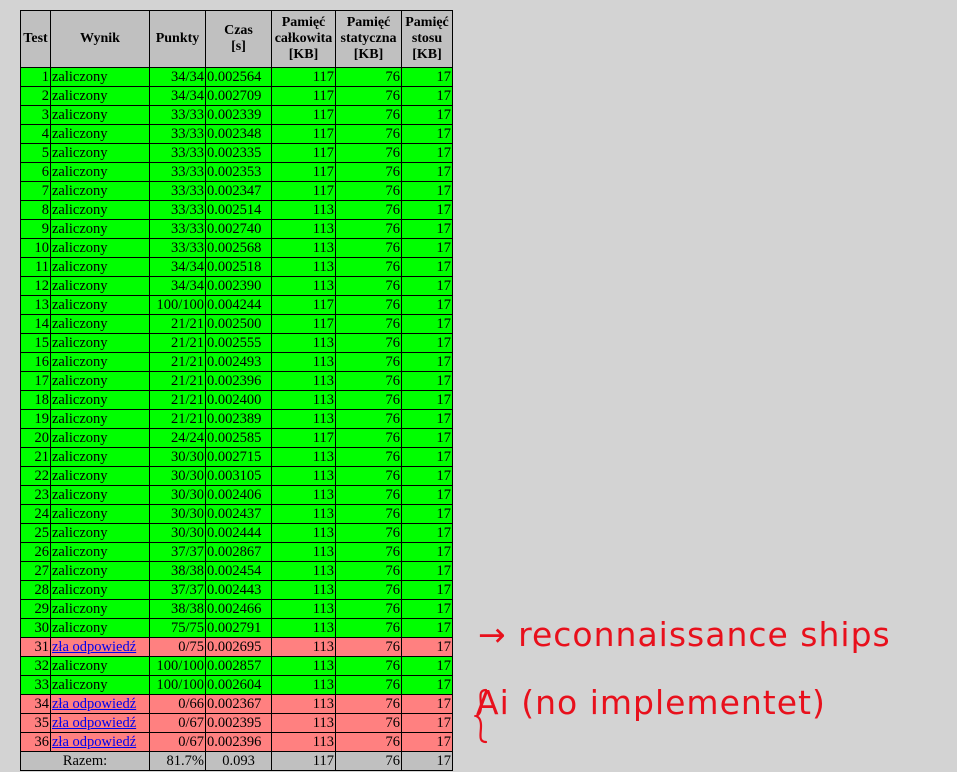 The image size is (957, 772). Describe the element at coordinates (238, 609) in the screenshot. I see `cell-time: 0.002466` at that location.